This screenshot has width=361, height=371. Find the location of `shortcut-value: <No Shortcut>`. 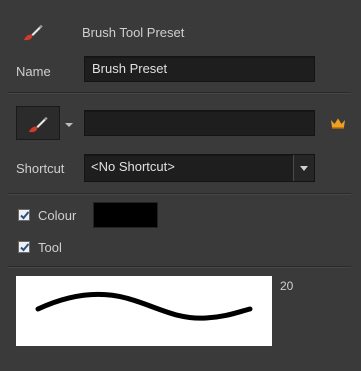

shortcut-value: <No Shortcut> is located at coordinates (133, 166).